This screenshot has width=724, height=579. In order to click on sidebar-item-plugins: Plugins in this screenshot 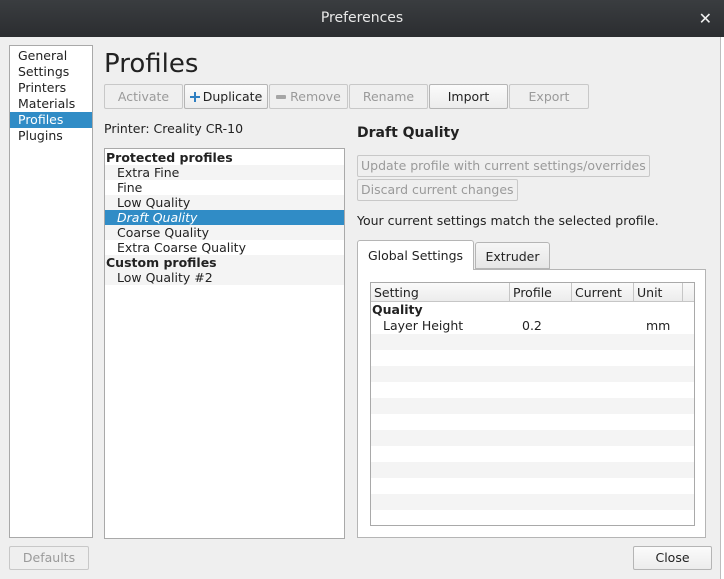, I will do `click(51, 136)`.